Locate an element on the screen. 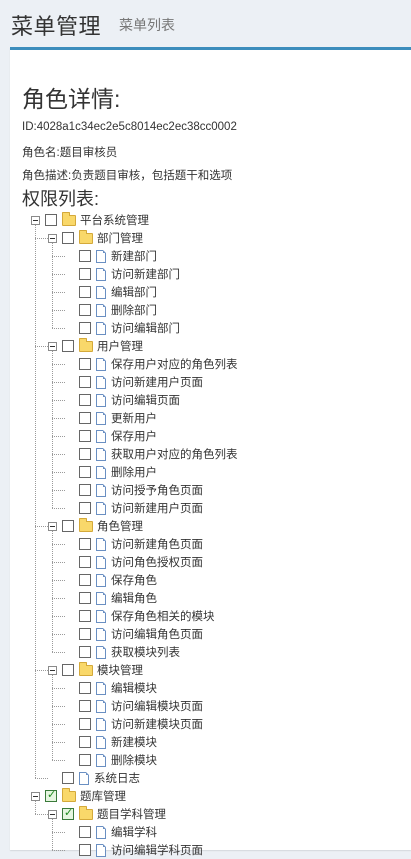  tree-node: 题目学科管理 is located at coordinates (107, 814).